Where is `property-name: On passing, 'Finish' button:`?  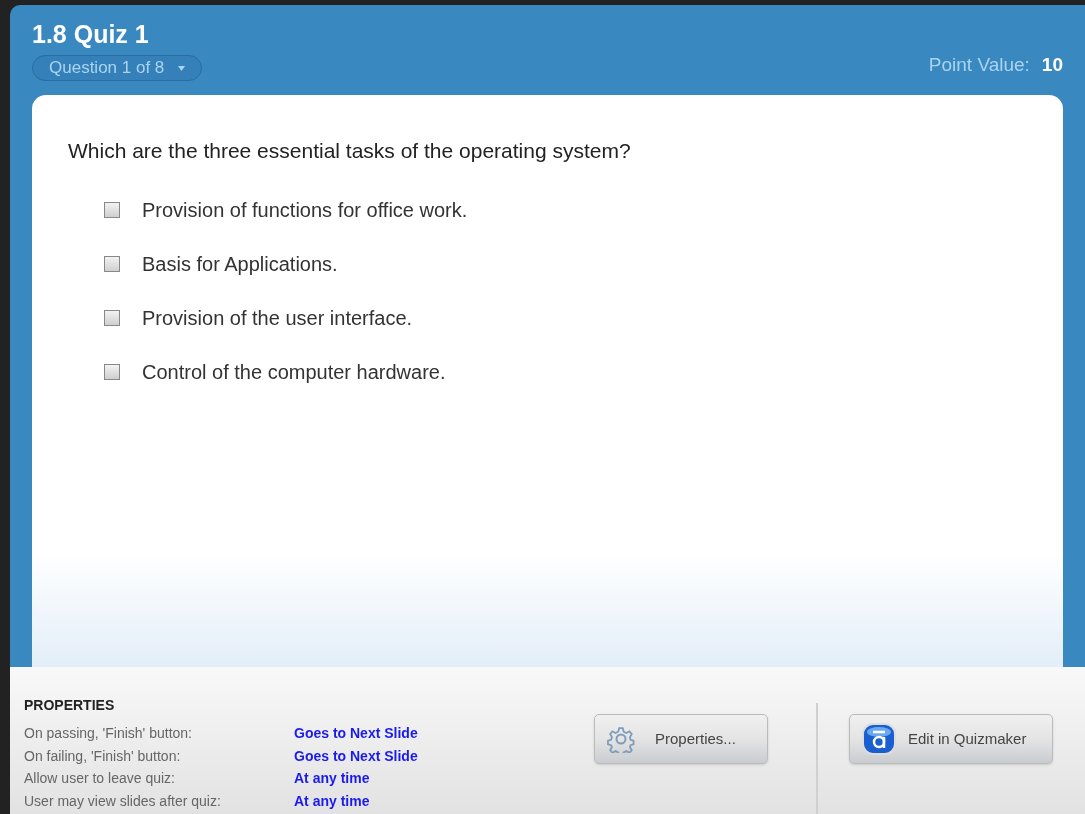
property-name: On passing, 'Finish' button: is located at coordinates (108, 733).